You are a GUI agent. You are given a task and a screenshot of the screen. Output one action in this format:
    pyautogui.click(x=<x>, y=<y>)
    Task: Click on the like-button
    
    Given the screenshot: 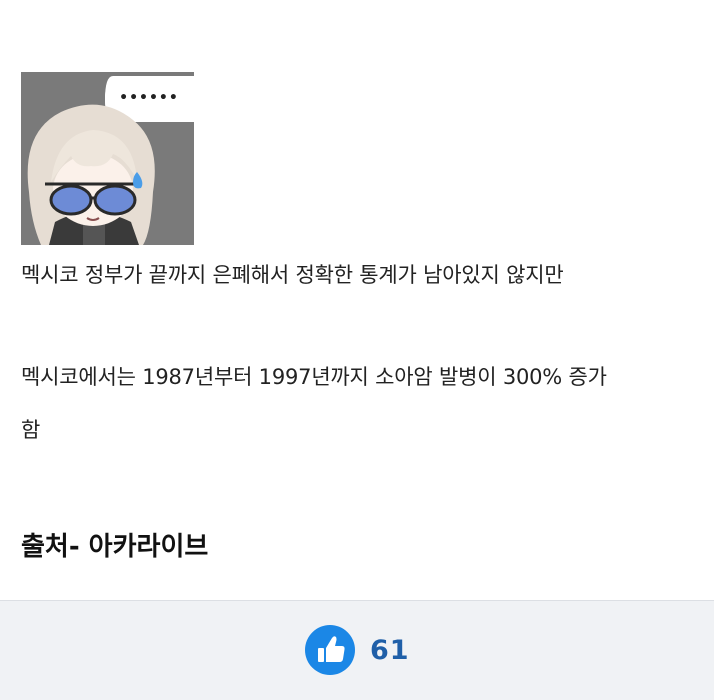 What is the action you would take?
    pyautogui.click(x=330, y=650)
    